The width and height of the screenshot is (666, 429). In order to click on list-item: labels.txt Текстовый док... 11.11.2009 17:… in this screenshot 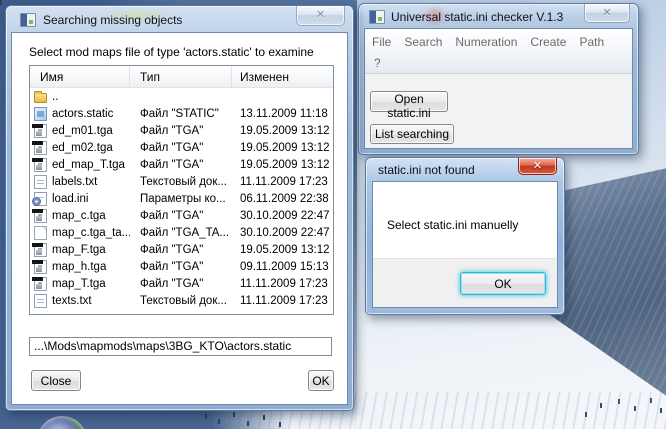, I will do `click(181, 181)`.